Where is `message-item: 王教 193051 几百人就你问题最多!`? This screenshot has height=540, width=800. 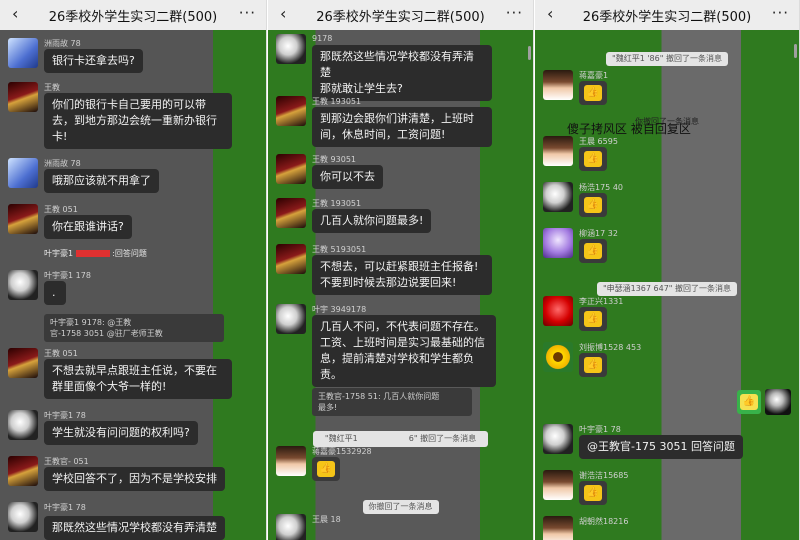 message-item: 王教 193051 几百人就你问题最多! is located at coordinates (401, 217).